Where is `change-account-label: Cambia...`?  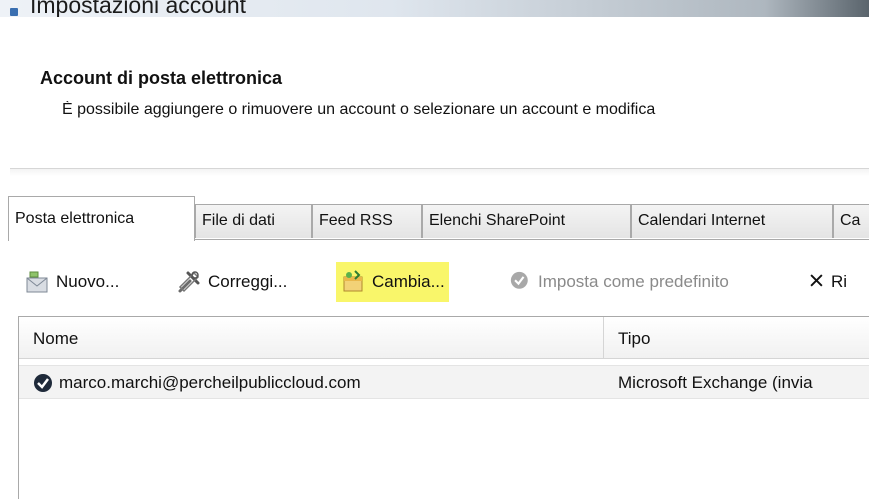
change-account-label: Cambia... is located at coordinates (408, 281).